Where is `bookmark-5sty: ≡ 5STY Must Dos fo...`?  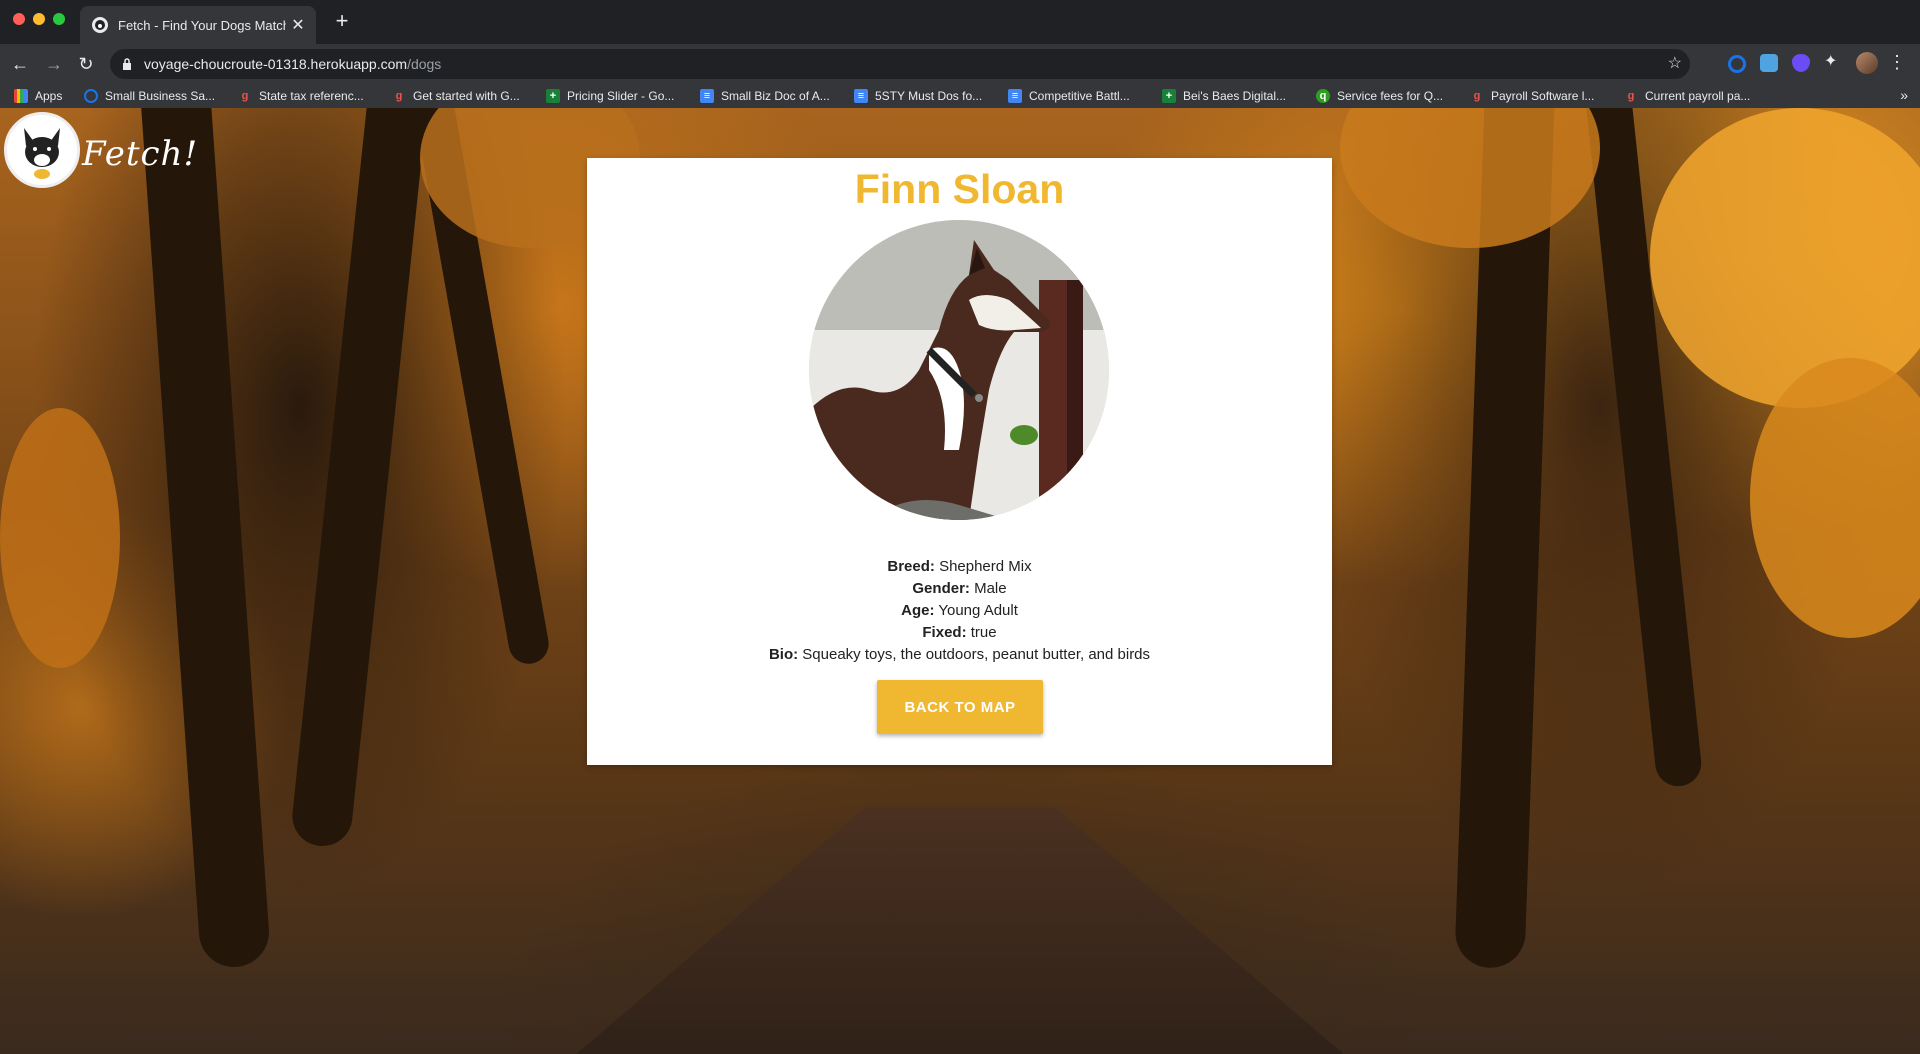 bookmark-5sty: ≡ 5STY Must Dos fo... is located at coordinates (918, 96).